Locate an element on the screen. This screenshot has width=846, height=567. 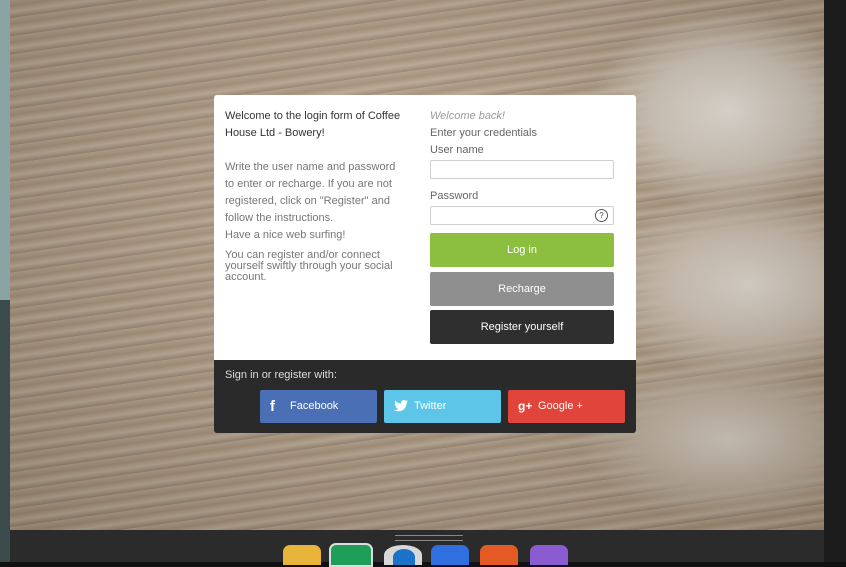
folder-icon is located at coordinates (302, 555).